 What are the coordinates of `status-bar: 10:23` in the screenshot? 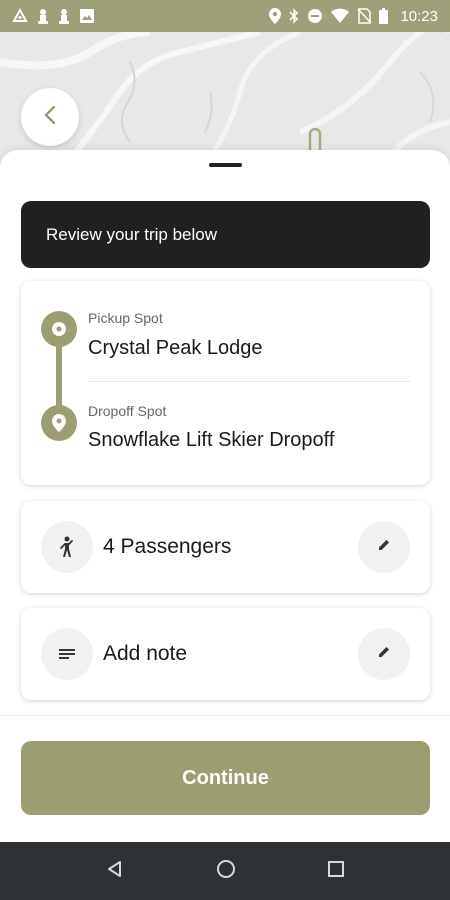 It's located at (225, 16).